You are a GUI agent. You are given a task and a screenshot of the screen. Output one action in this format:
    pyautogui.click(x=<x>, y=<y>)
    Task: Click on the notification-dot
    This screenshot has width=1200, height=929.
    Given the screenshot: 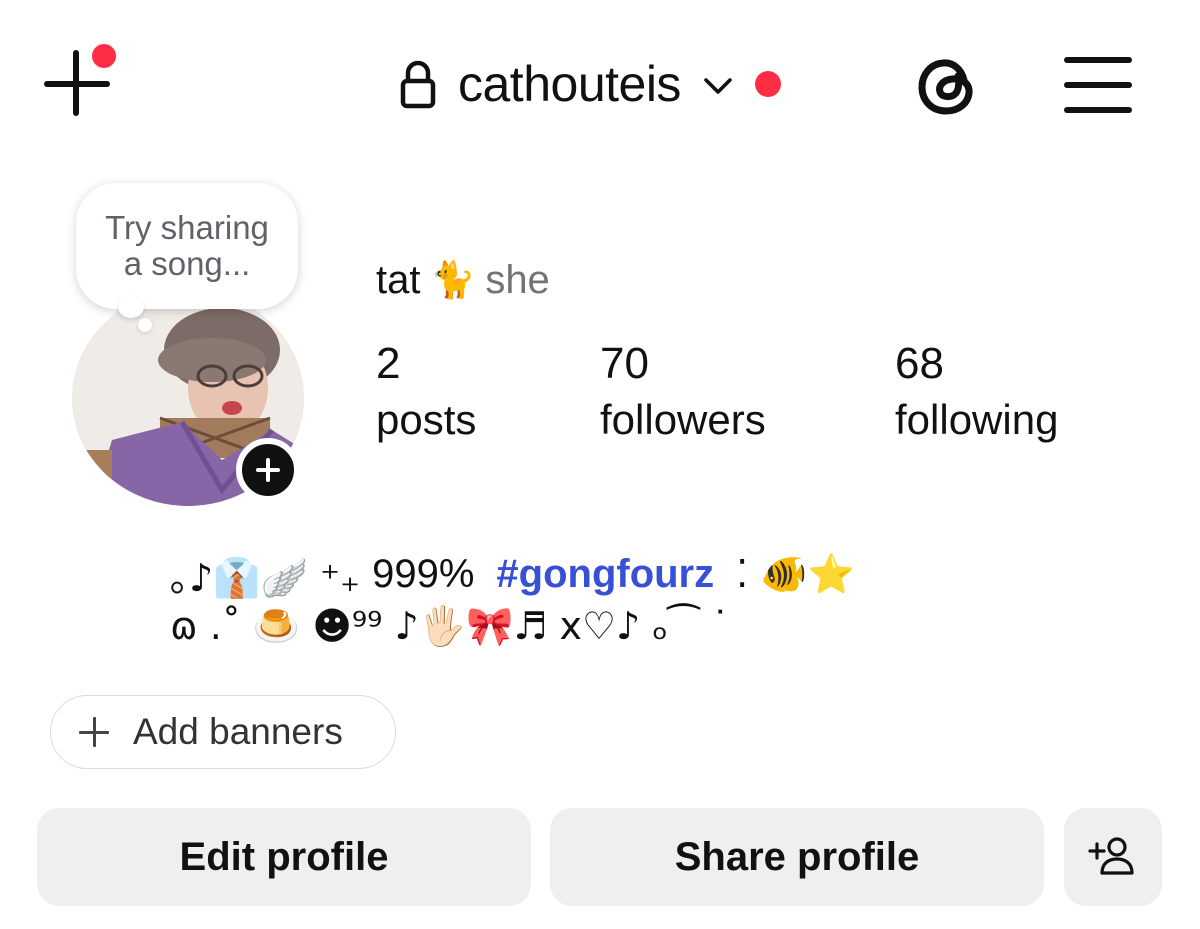 What is the action you would take?
    pyautogui.click(x=104, y=56)
    